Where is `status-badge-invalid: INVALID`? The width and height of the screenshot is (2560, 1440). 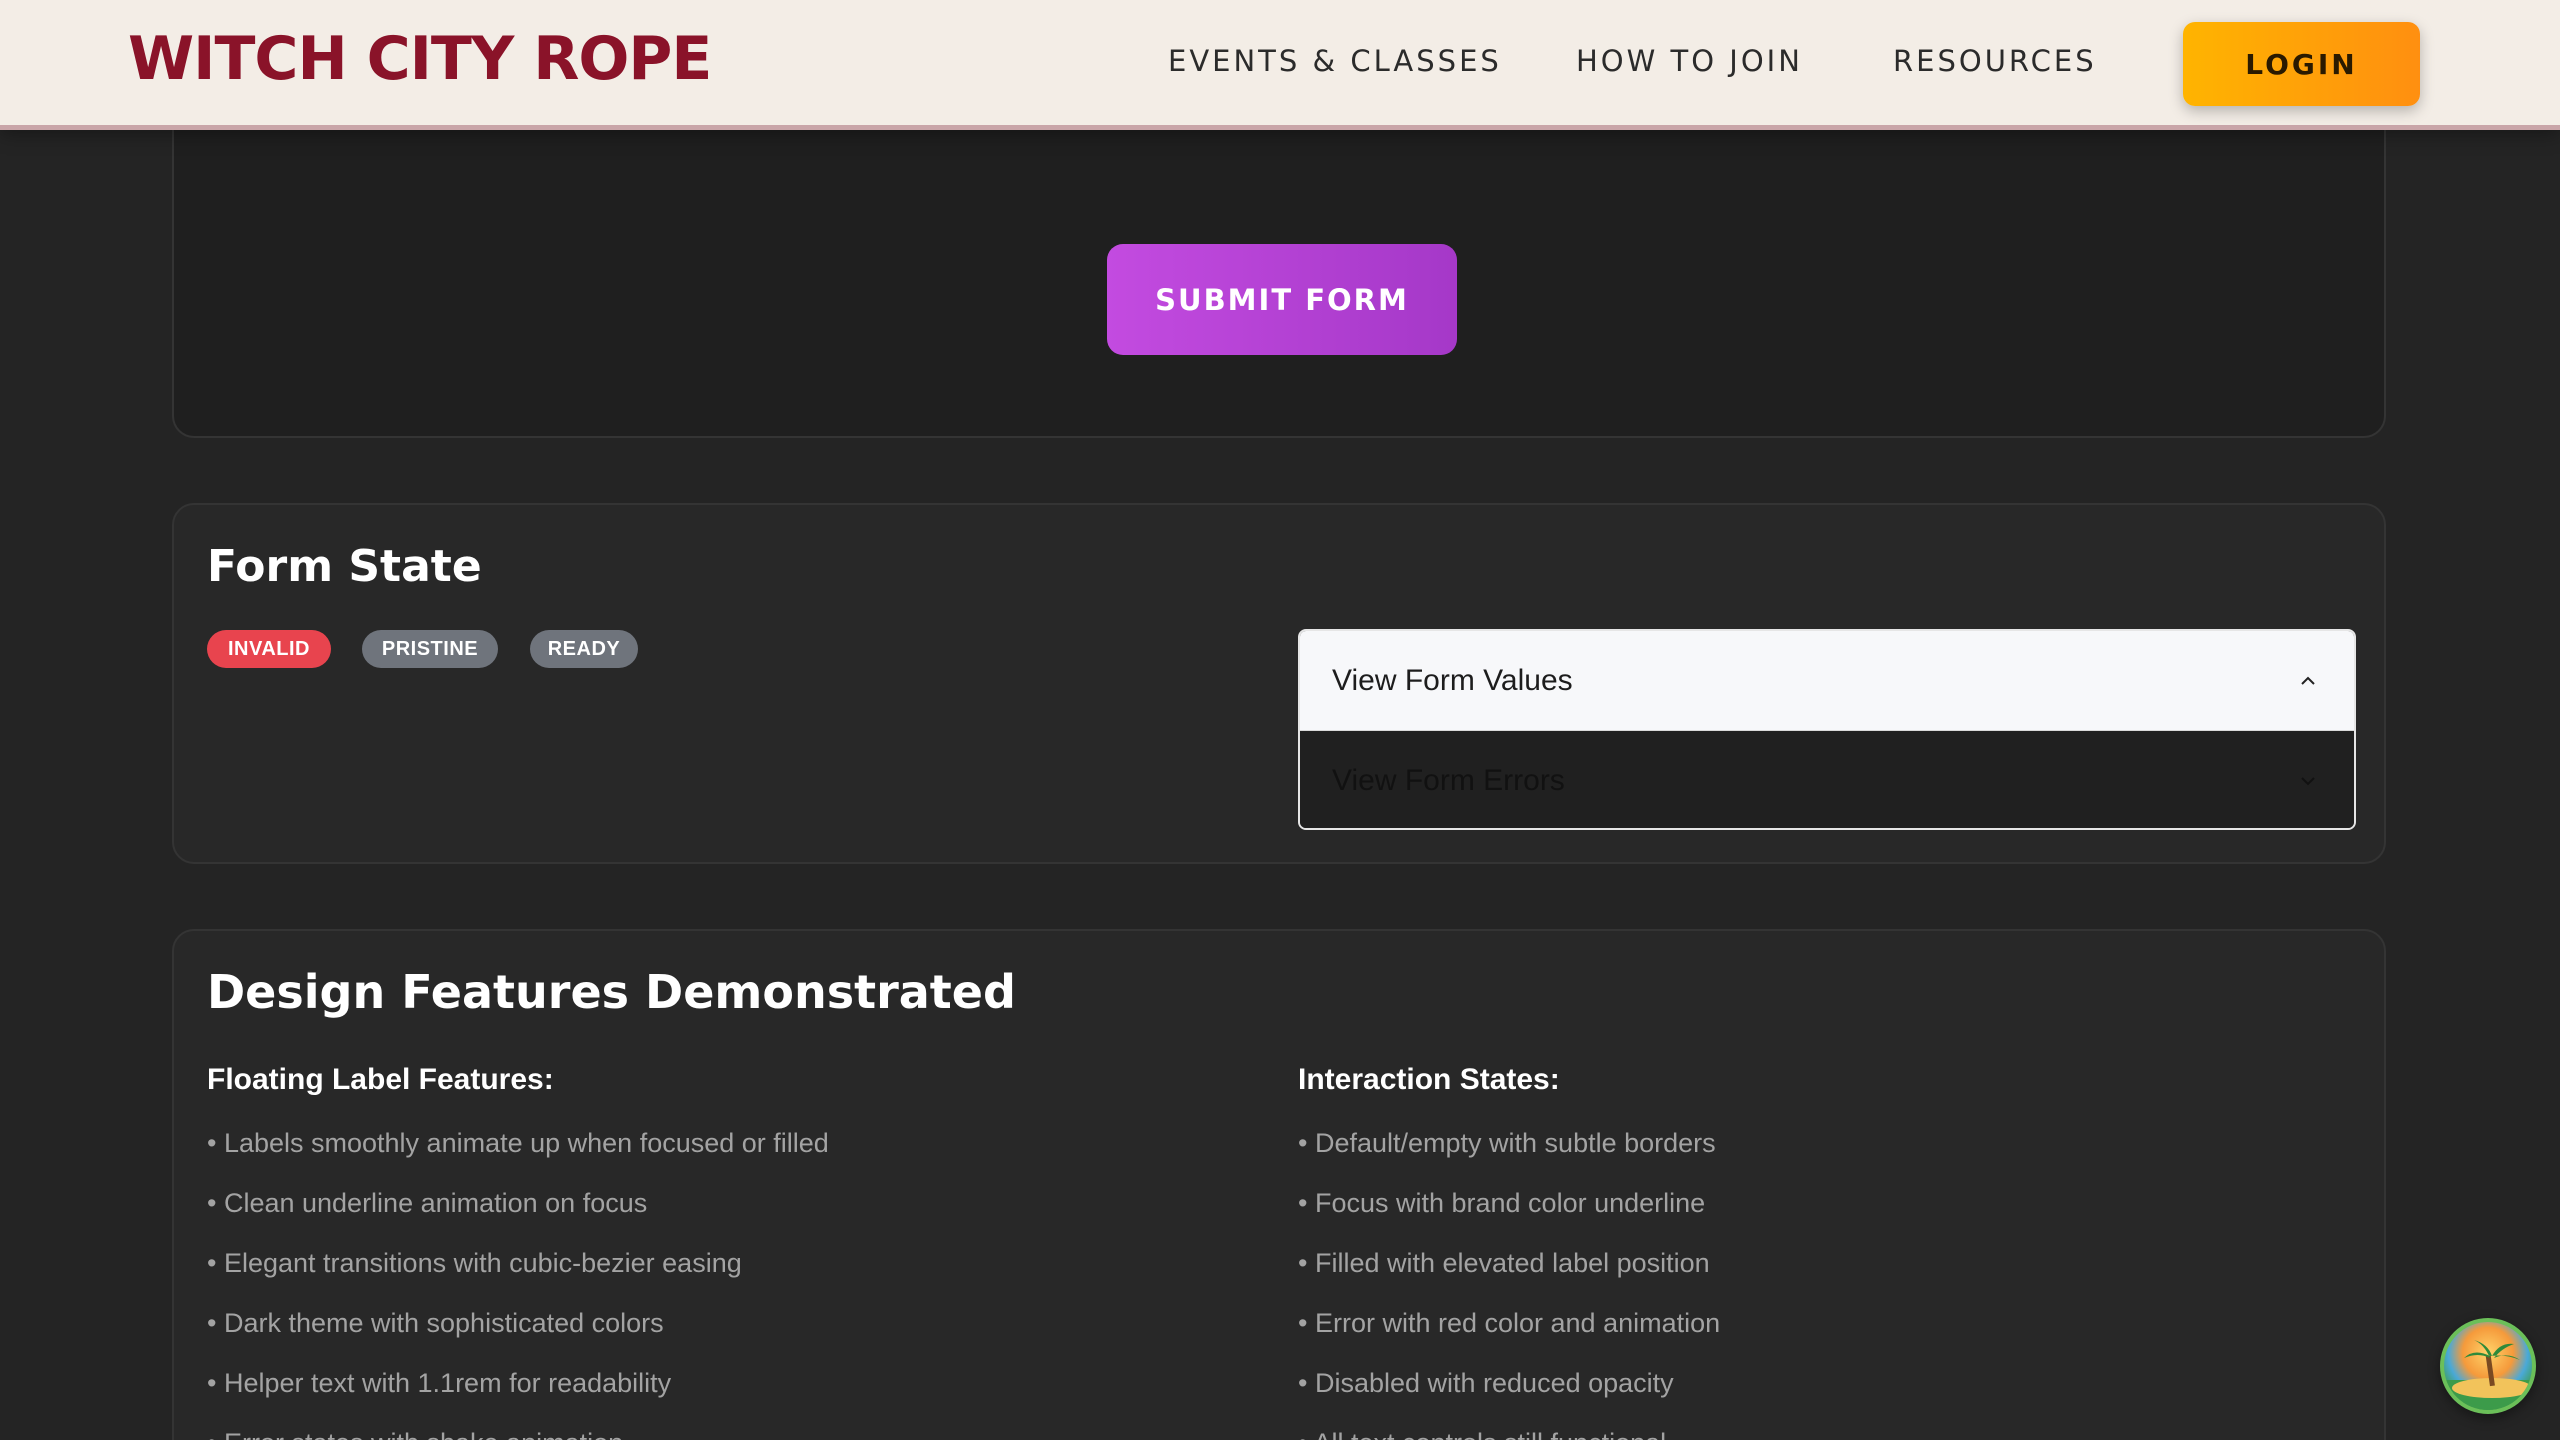
status-badge-invalid: INVALID is located at coordinates (269, 649).